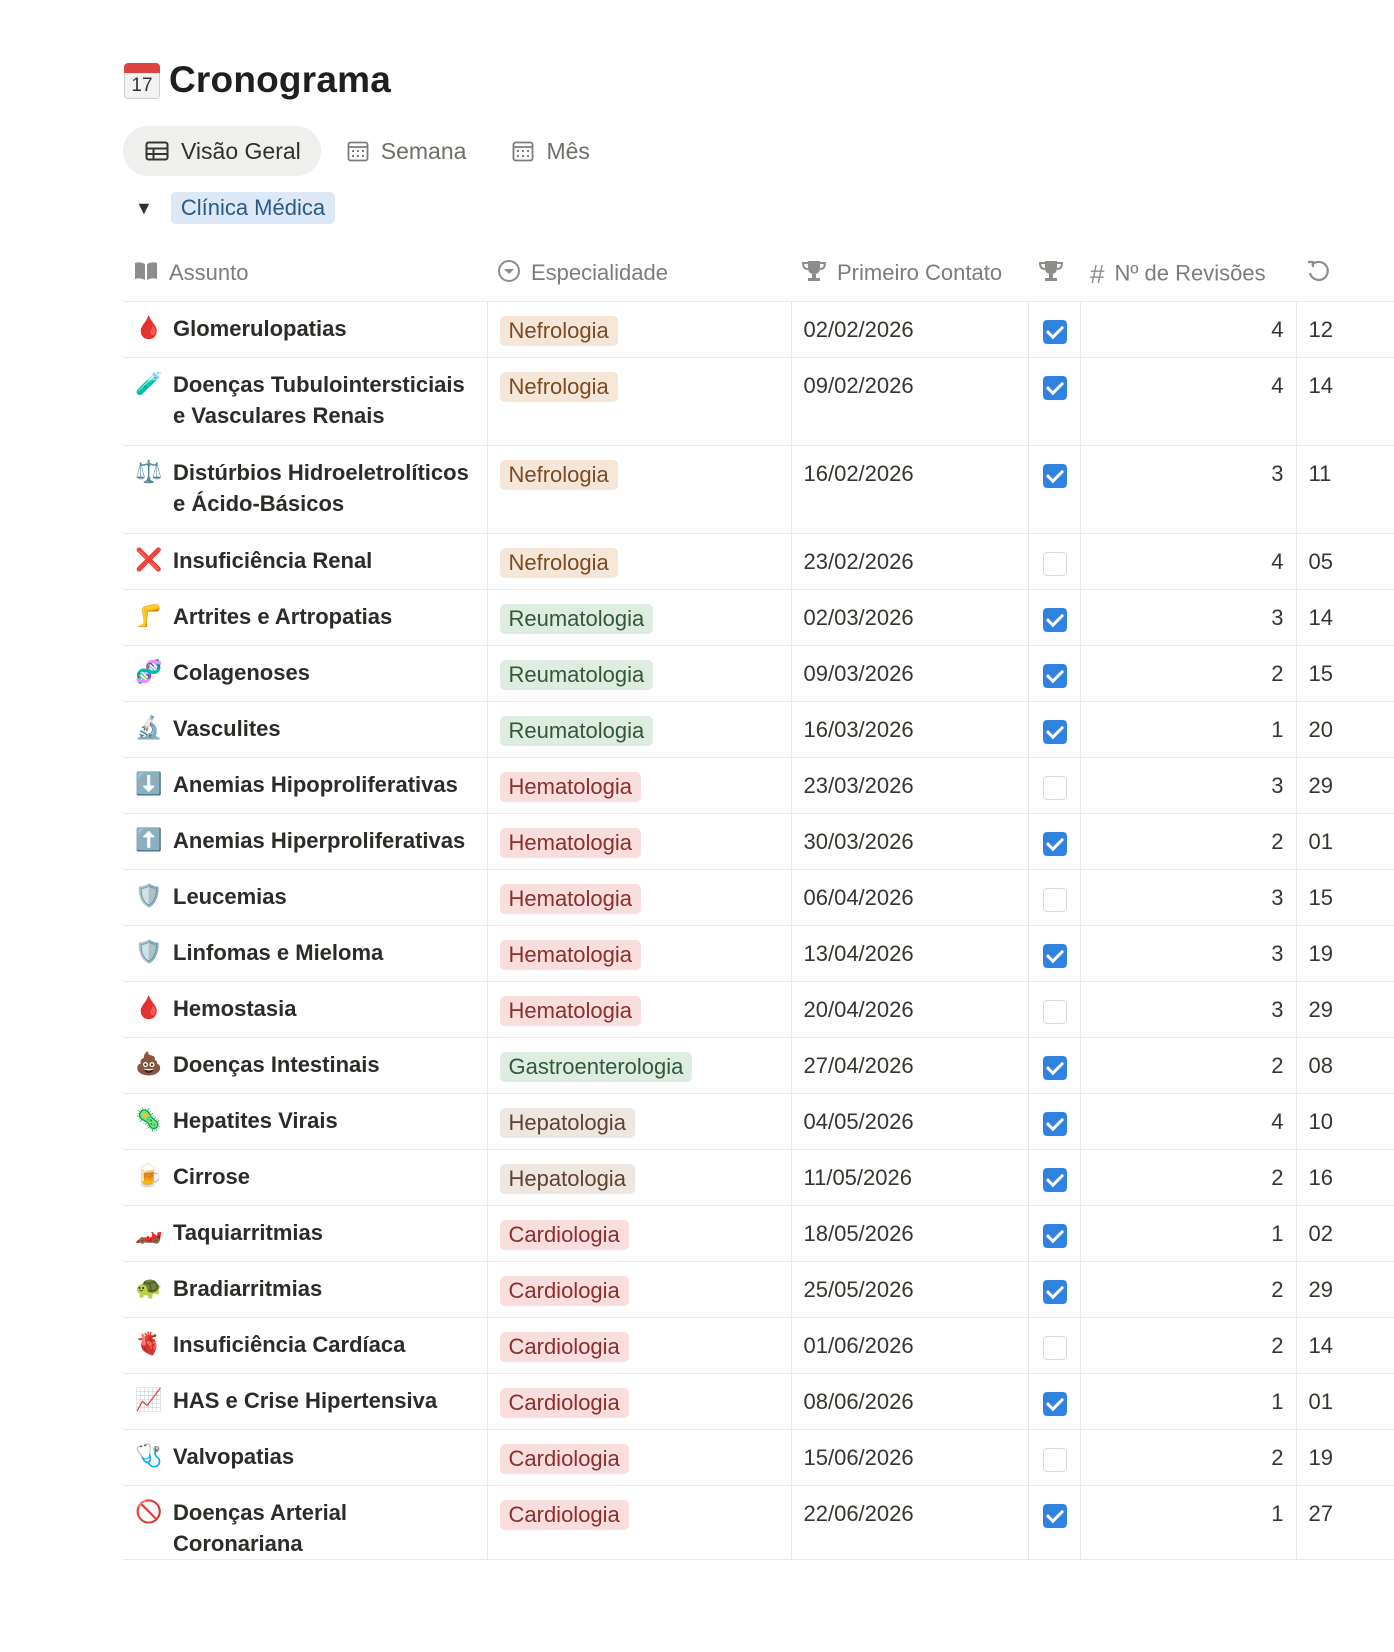 This screenshot has height=1652, width=1394. Describe the element at coordinates (910, 1345) in the screenshot. I see `cell-primeiro-contato: 01/06/2026` at that location.